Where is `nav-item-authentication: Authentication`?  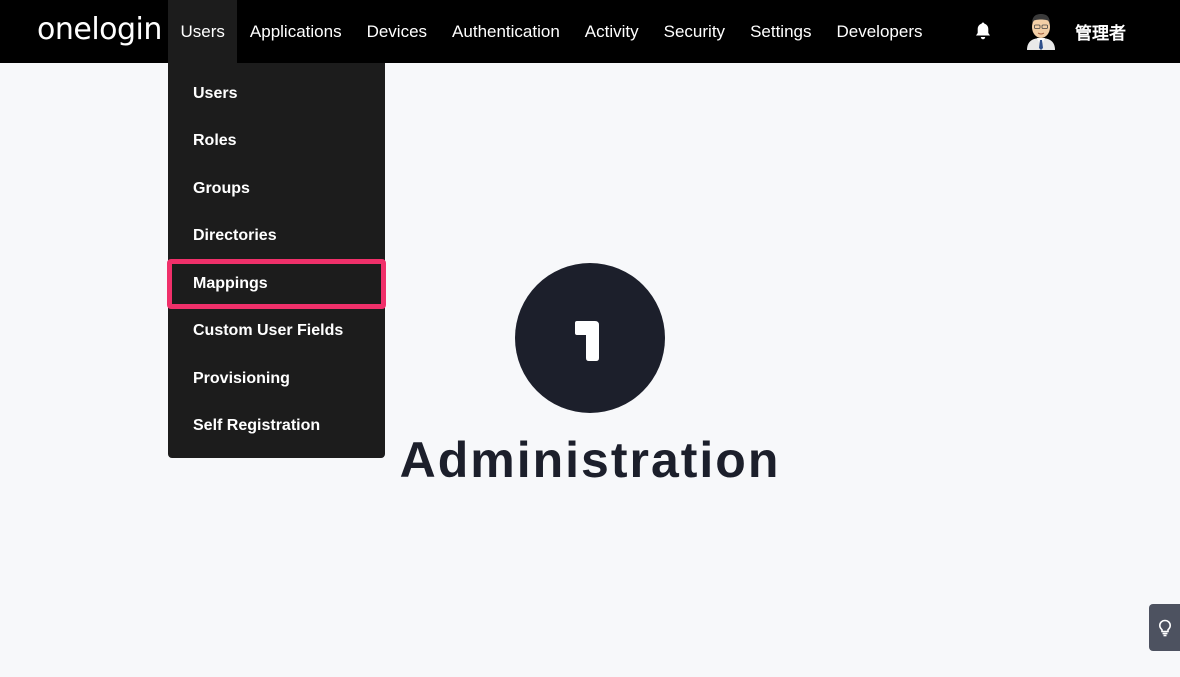
nav-item-authentication: Authentication is located at coordinates (506, 31).